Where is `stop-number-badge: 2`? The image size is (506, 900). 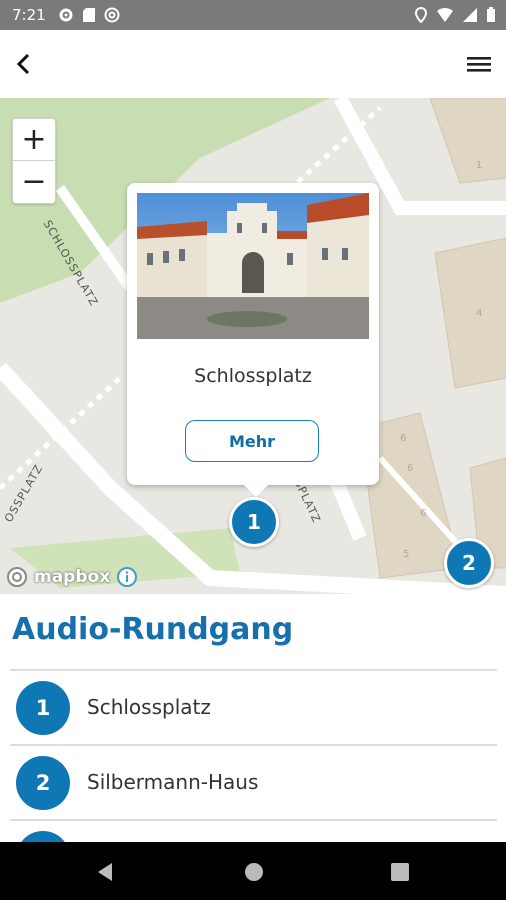 stop-number-badge: 2 is located at coordinates (43, 783).